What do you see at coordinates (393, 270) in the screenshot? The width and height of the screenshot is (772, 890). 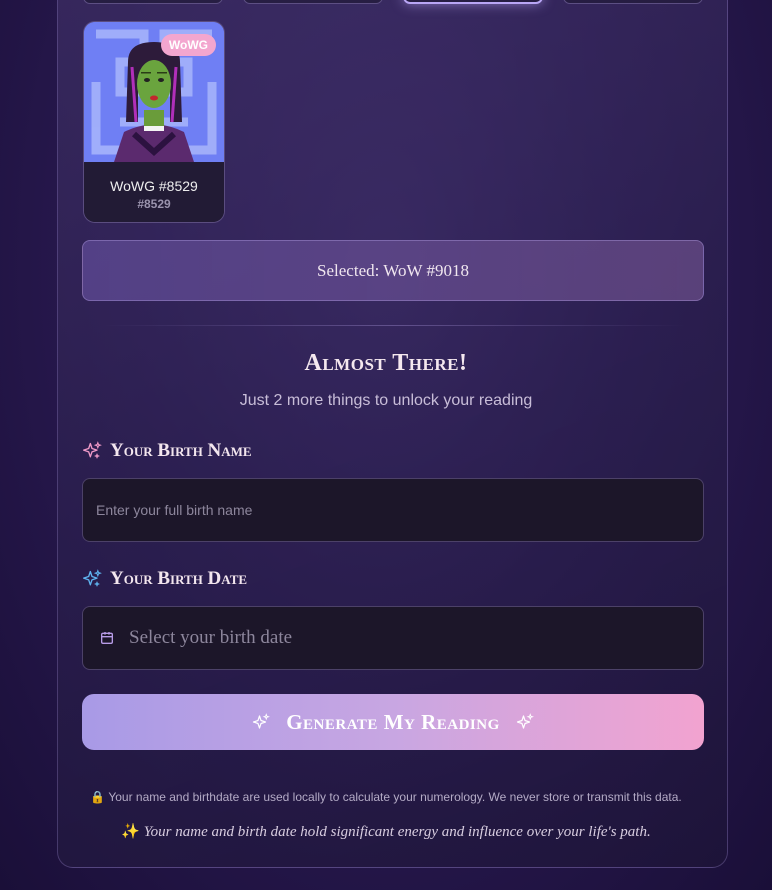 I see `selected-nft-status: Selected: WoW #9018` at bounding box center [393, 270].